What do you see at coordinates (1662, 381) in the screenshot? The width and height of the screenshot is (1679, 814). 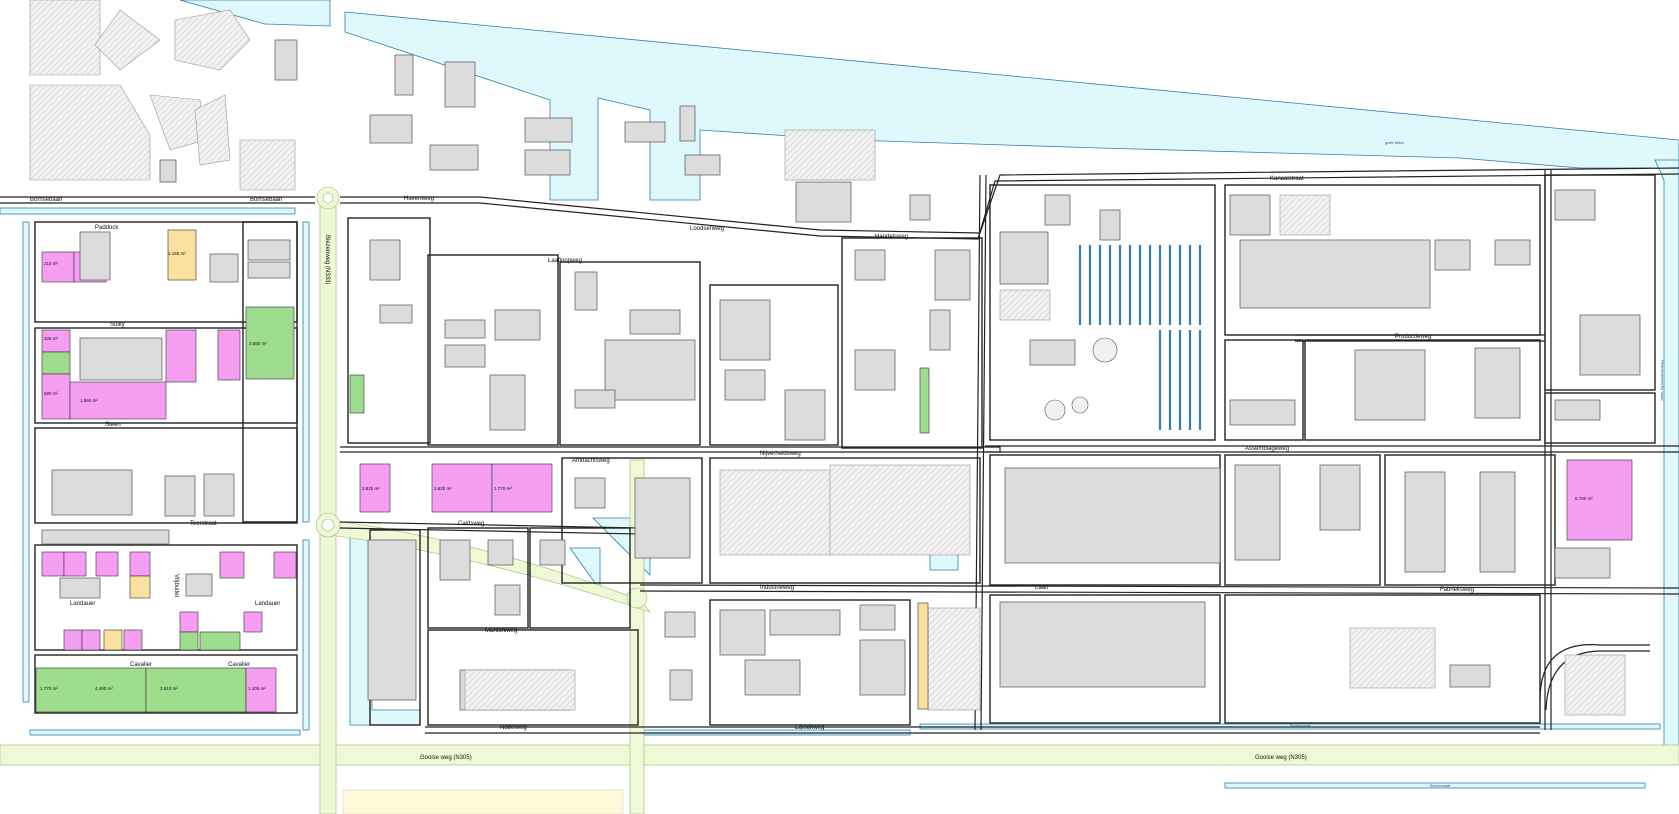 I see `water-label: Heerenveensche Vaart` at bounding box center [1662, 381].